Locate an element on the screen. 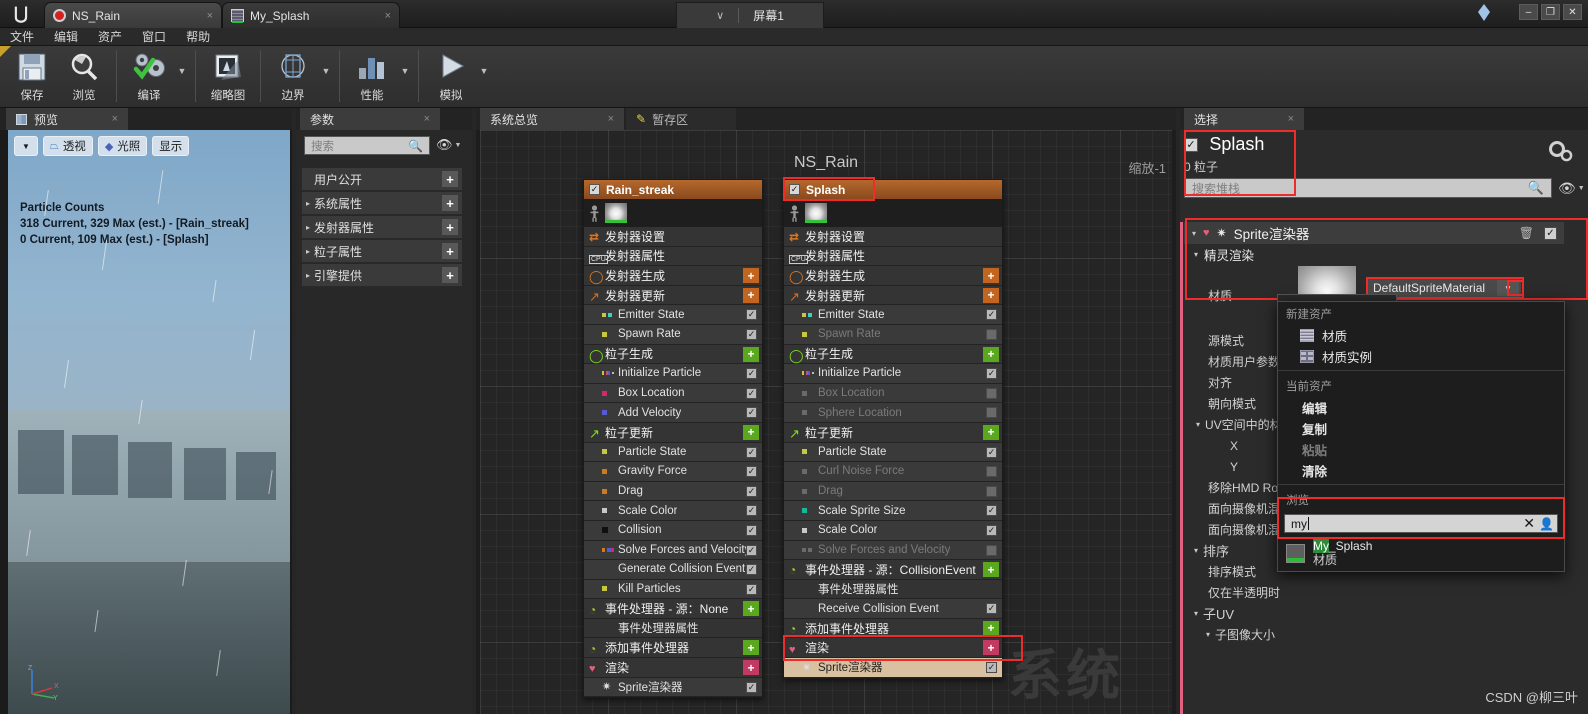 This screenshot has width=1588, height=714. stack-module-row: Gravity Force ✓ is located at coordinates (673, 472).